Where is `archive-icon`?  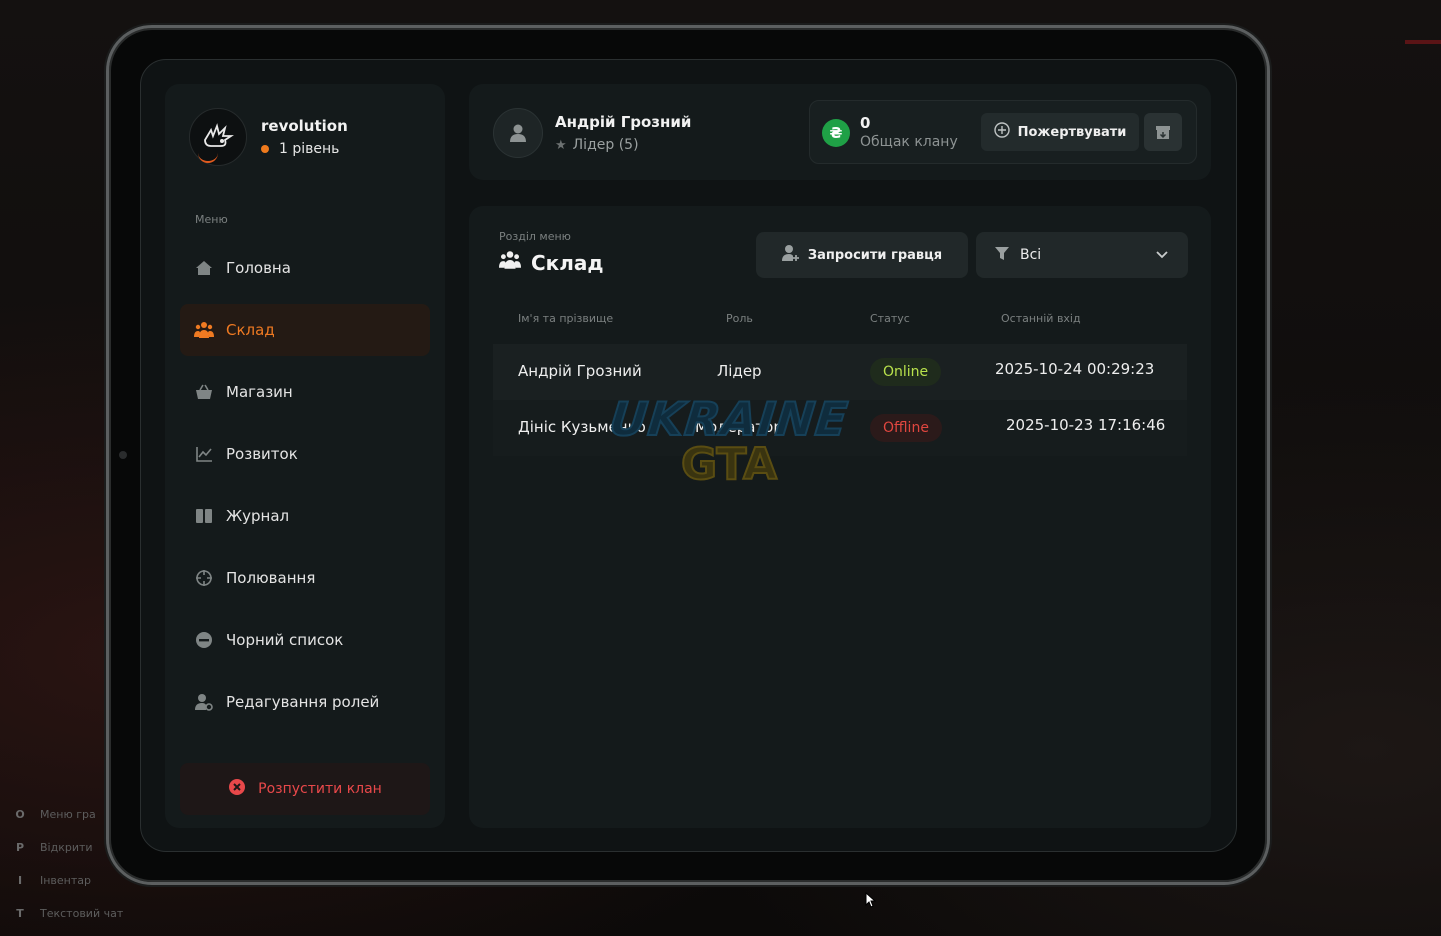
archive-icon is located at coordinates (1163, 132).